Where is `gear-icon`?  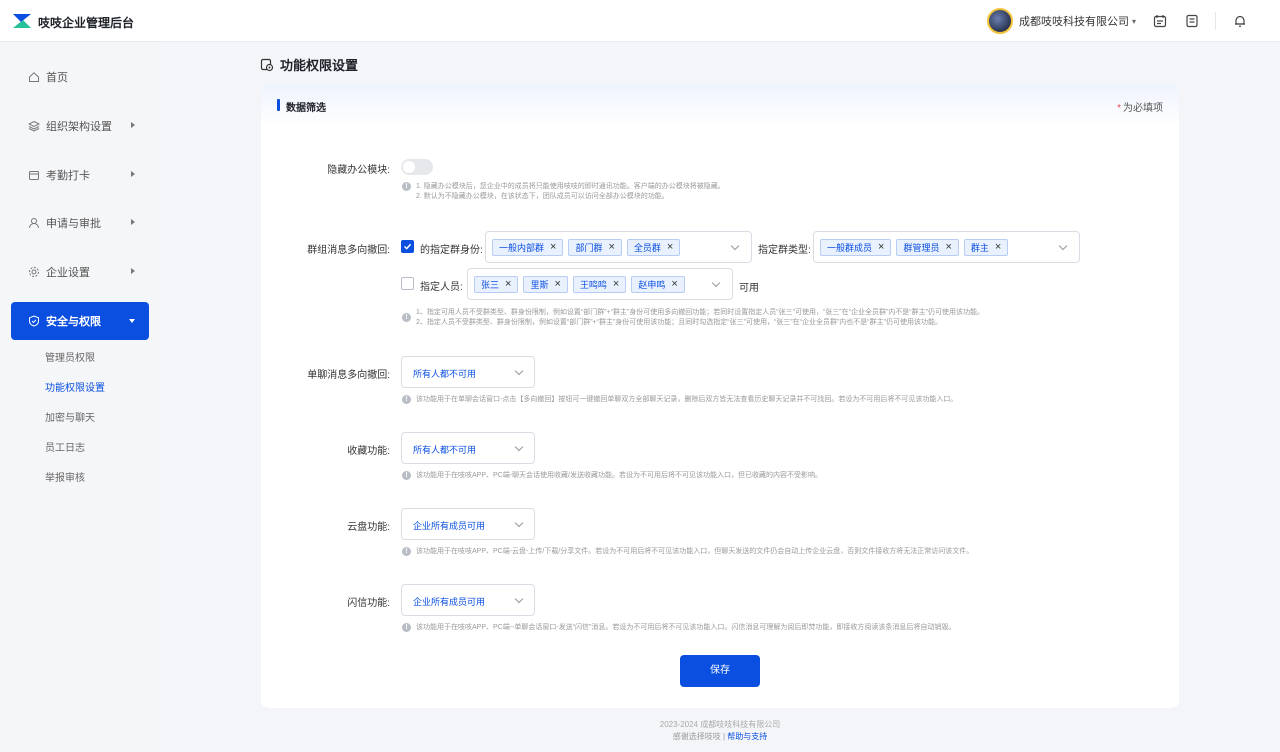 gear-icon is located at coordinates (34, 272).